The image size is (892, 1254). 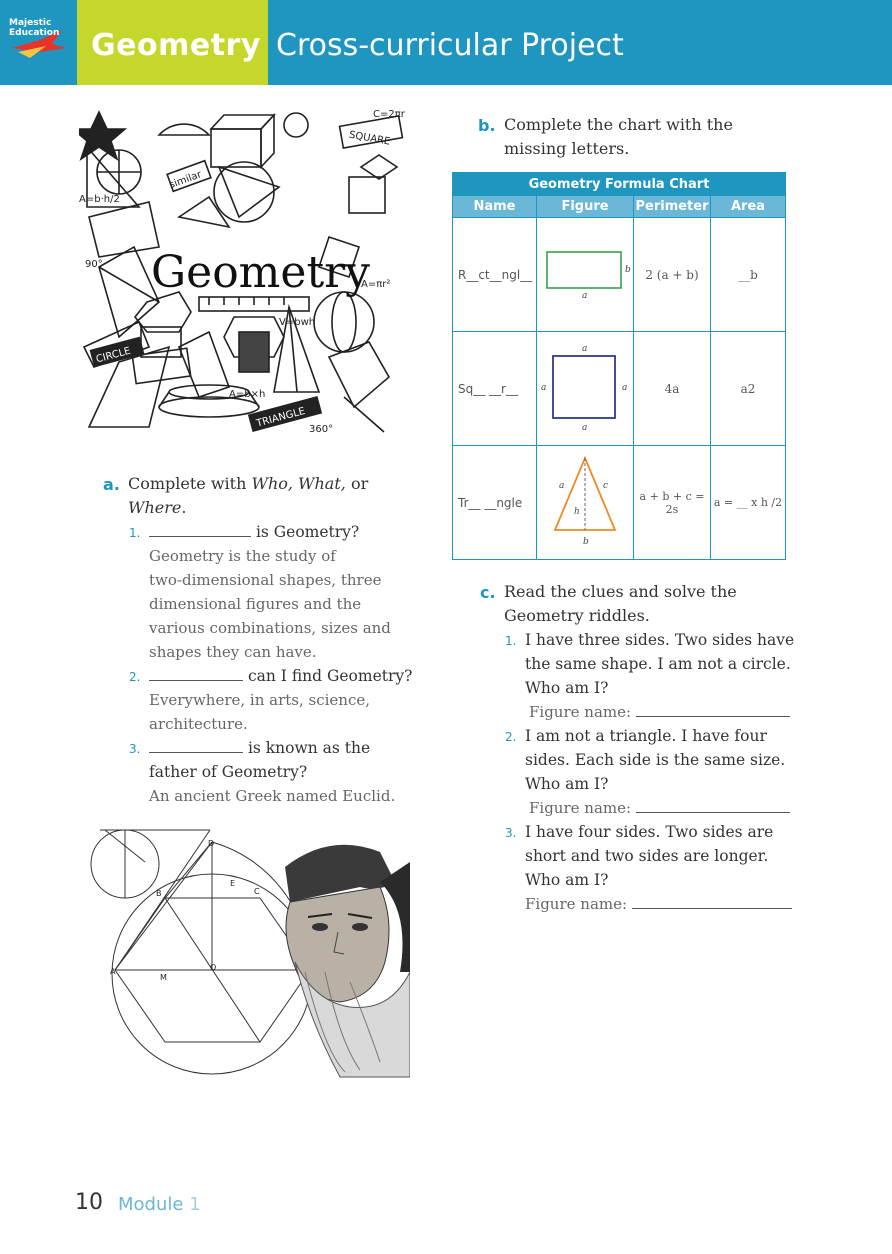 I want to click on table-row: Sq__ __r__ a a a a 4a a2, so click(x=619, y=388).